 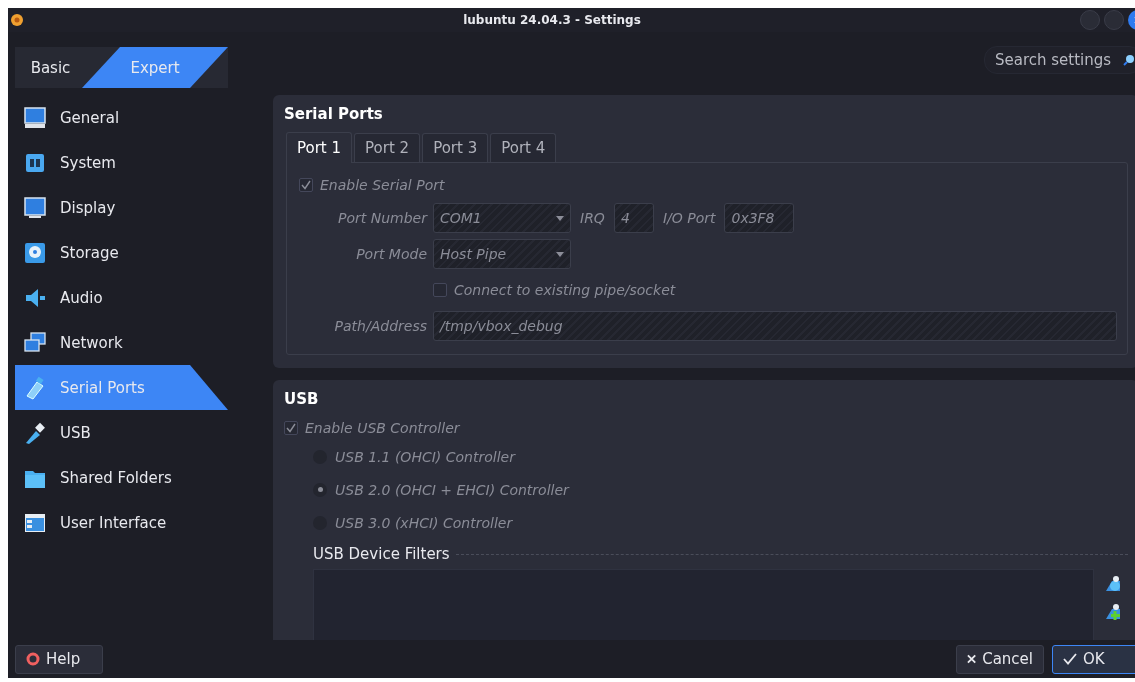 What do you see at coordinates (1113, 584) in the screenshot?
I see `filter-icon` at bounding box center [1113, 584].